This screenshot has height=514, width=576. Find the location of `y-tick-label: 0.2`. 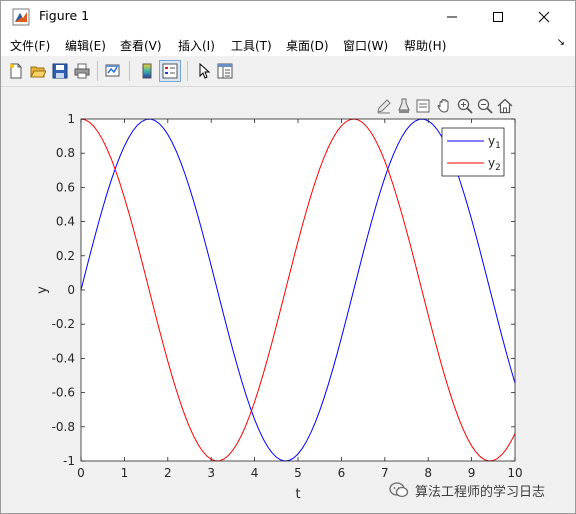

y-tick-label: 0.2 is located at coordinates (65, 256).